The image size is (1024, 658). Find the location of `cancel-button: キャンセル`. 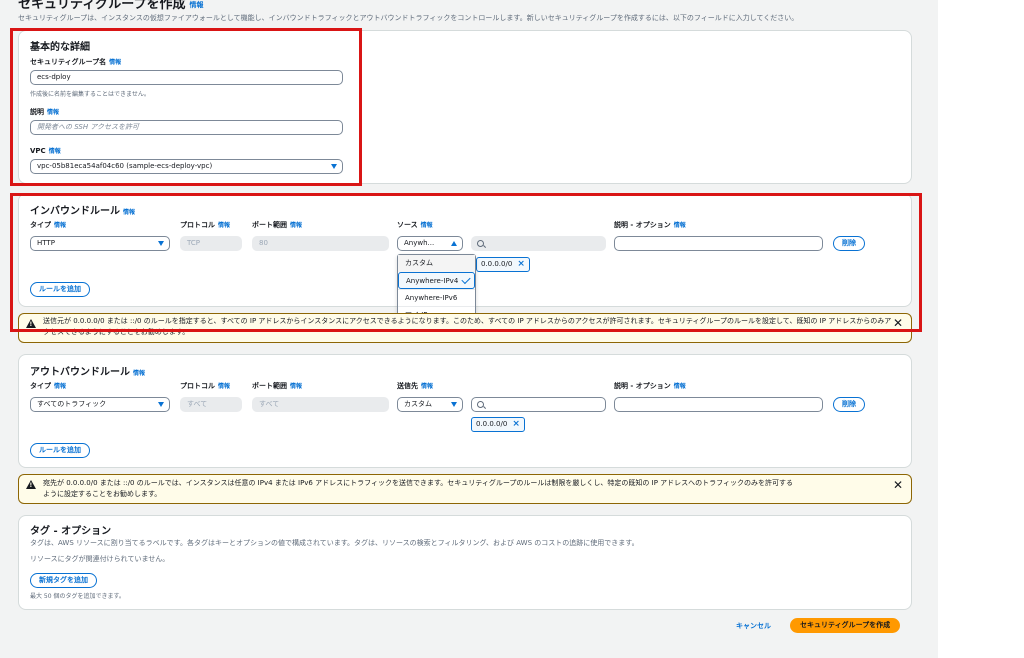

cancel-button: キャンセル is located at coordinates (753, 626).